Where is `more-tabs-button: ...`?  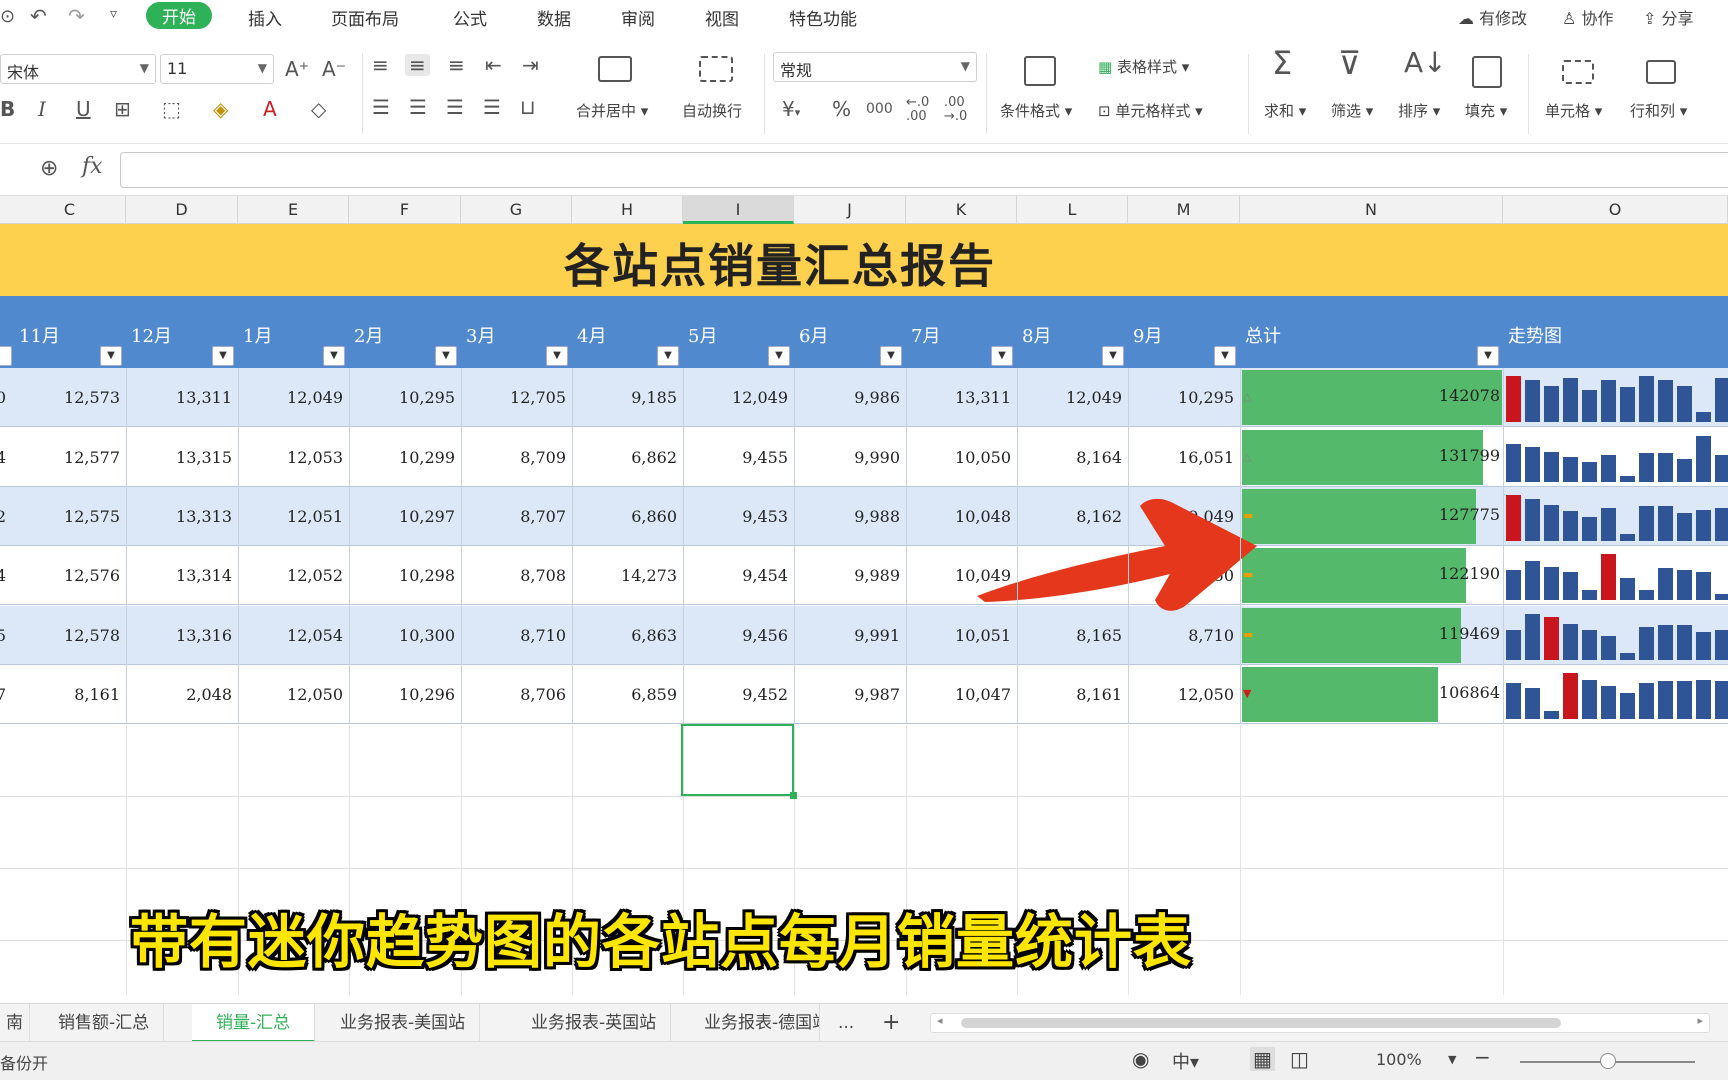
more-tabs-button: ... is located at coordinates (846, 1023).